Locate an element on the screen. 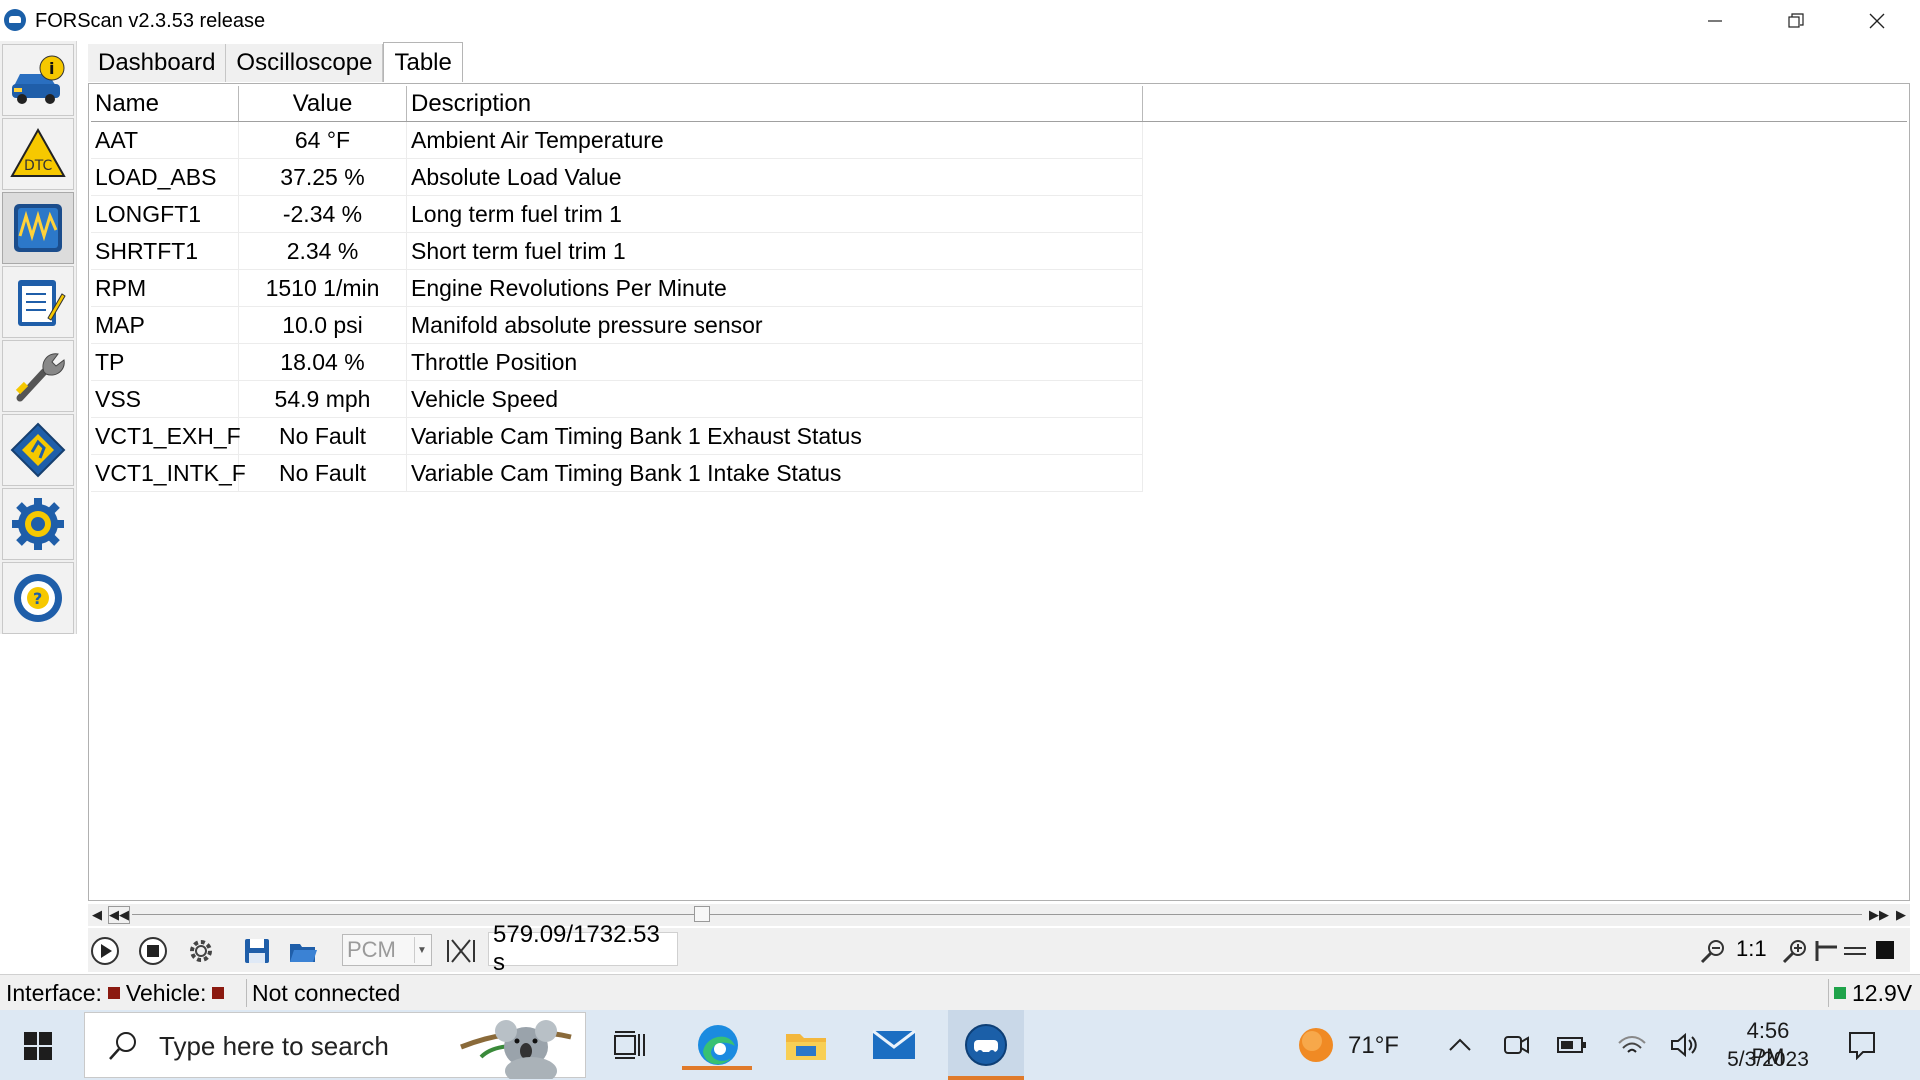 Image resolution: width=1920 pixels, height=1080 pixels. notification-center-icon is located at coordinates (1862, 1045).